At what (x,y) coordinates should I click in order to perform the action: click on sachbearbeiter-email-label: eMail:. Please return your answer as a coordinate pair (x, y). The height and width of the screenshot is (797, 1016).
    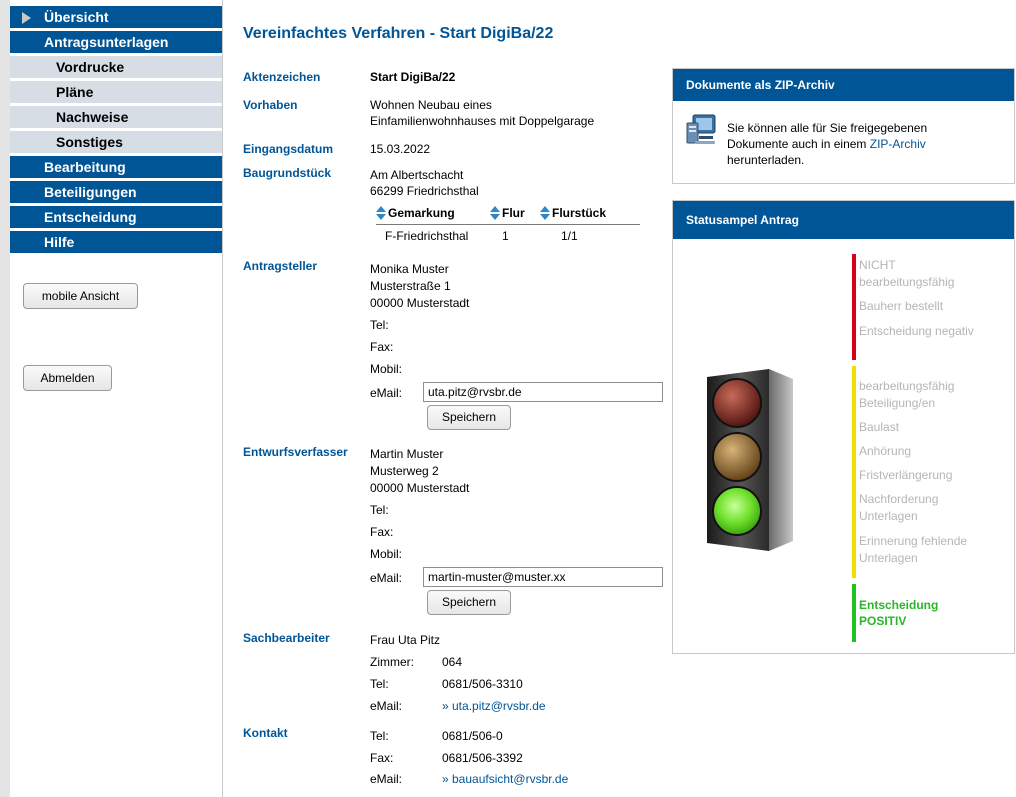
    Looking at the image, I should click on (386, 706).